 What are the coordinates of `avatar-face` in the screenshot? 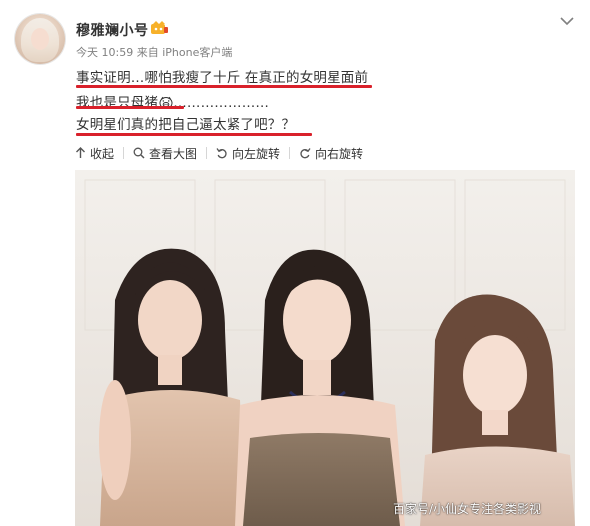 It's located at (40, 39).